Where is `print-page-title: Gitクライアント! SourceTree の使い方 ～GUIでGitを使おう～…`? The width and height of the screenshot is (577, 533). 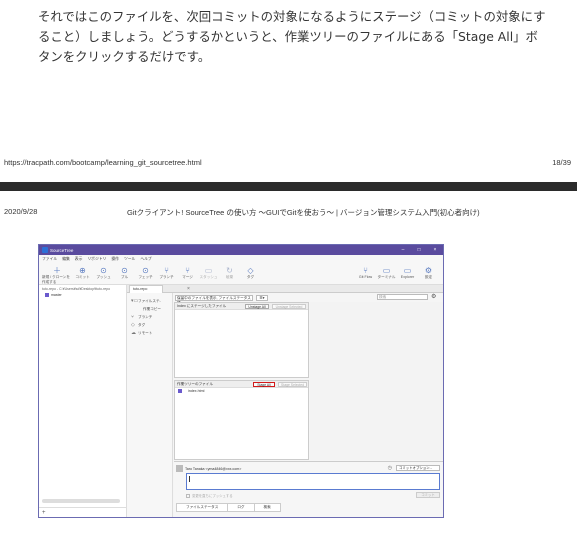 print-page-title: Gitクライアント! SourceTree の使い方 ～GUIでGitを使おう～… is located at coordinates (303, 212).